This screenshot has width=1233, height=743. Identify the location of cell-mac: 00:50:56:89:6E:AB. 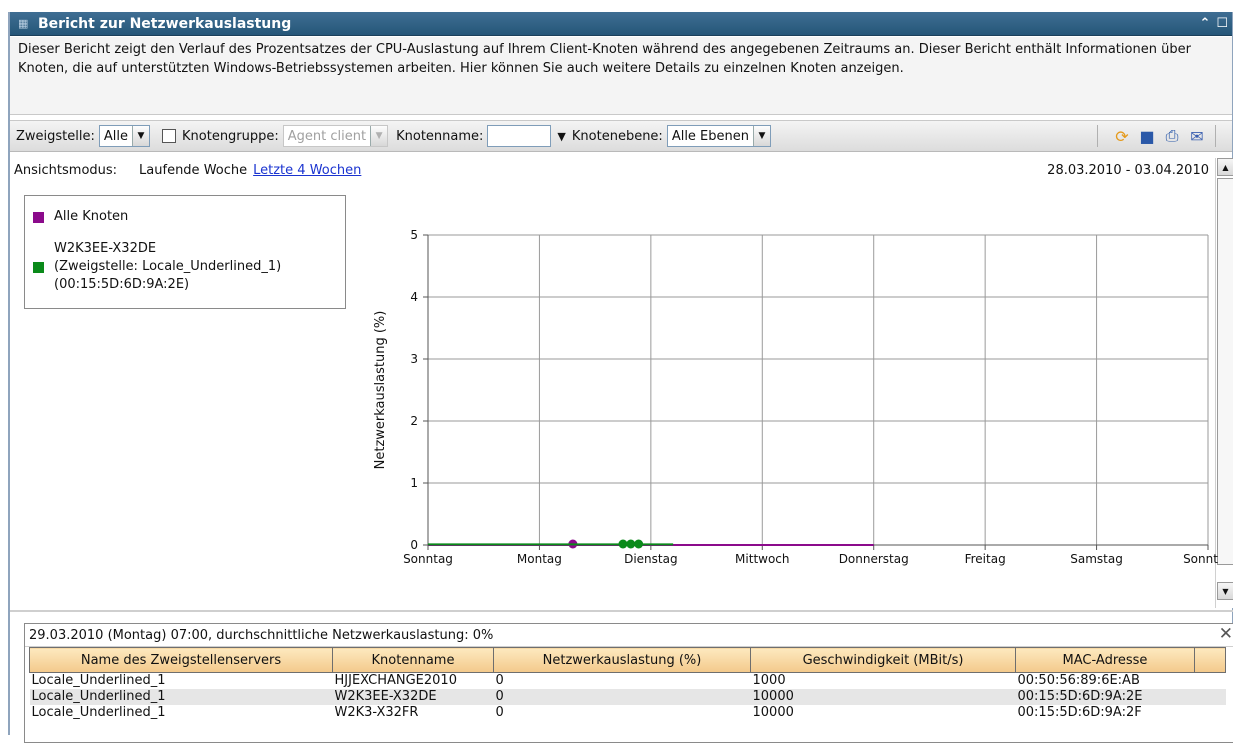
(1078, 680).